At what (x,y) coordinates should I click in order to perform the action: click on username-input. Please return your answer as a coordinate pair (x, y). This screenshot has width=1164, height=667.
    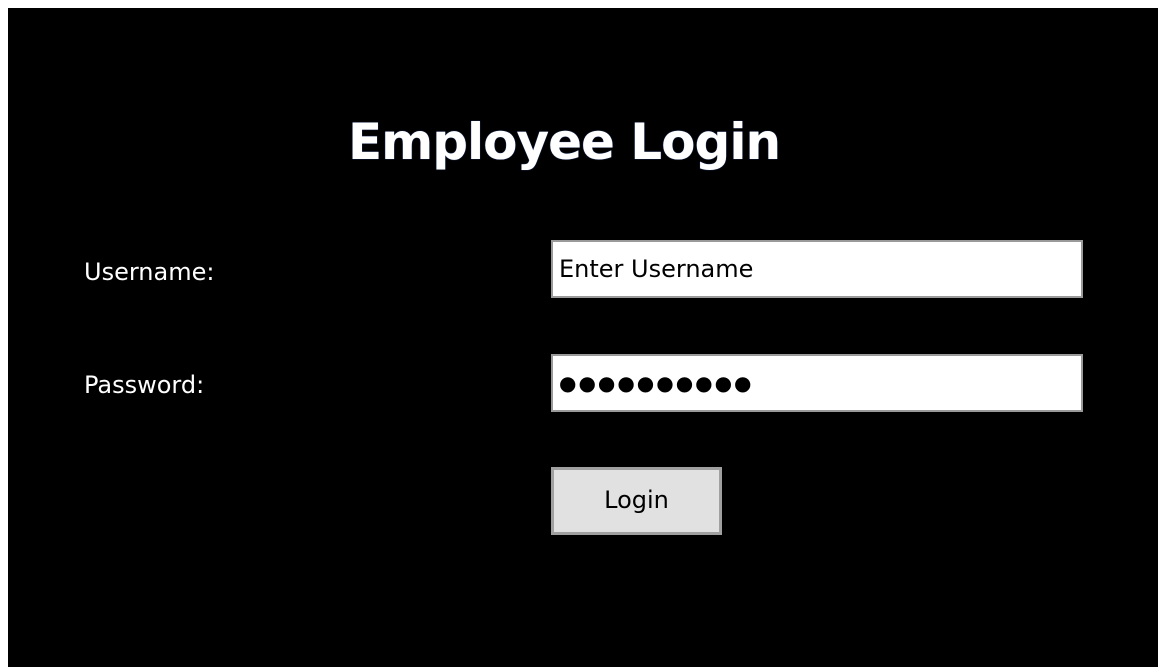
    Looking at the image, I should click on (817, 269).